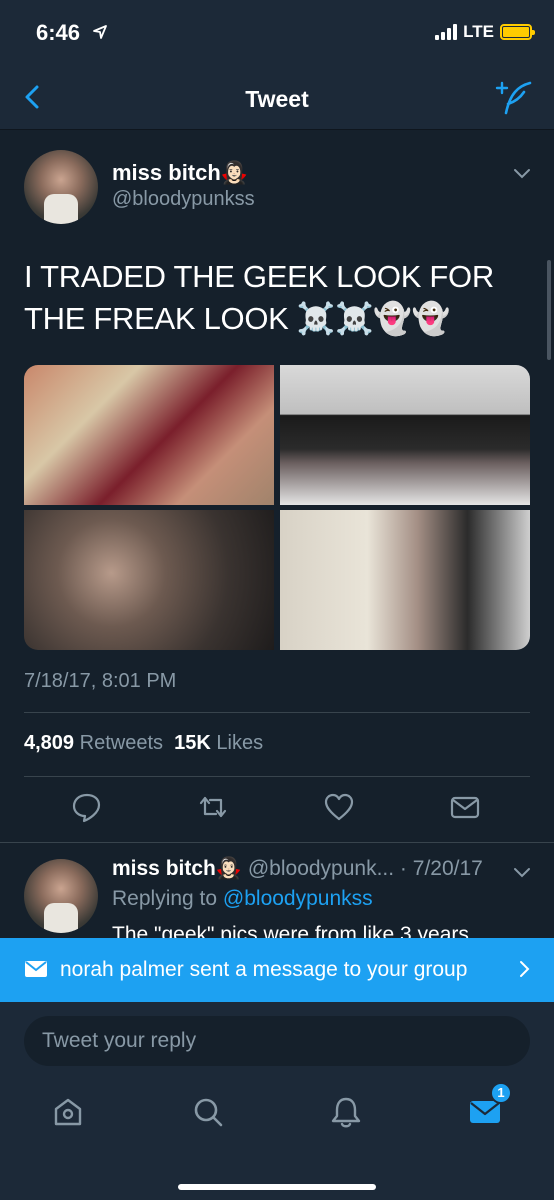  I want to click on replying-prefix: Replying to, so click(165, 898).